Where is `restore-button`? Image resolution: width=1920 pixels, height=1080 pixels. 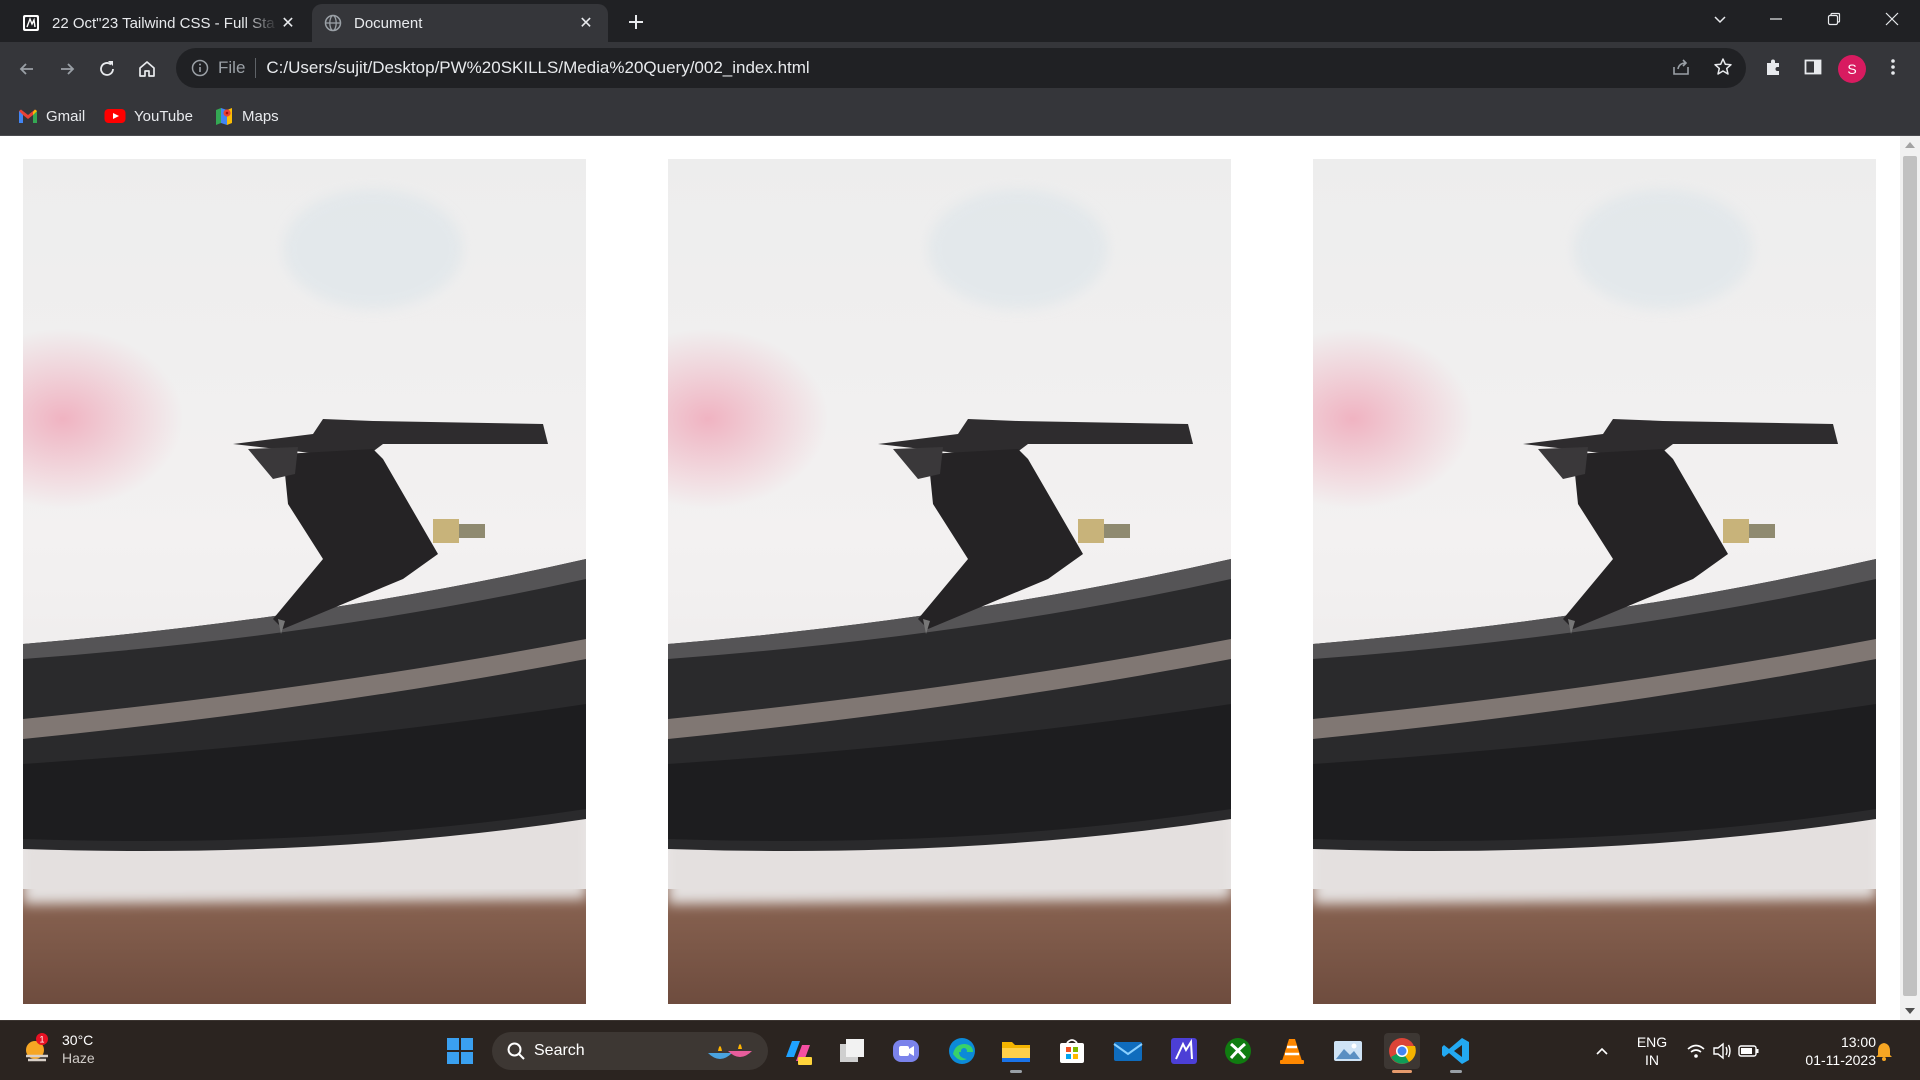
restore-button is located at coordinates (1834, 19).